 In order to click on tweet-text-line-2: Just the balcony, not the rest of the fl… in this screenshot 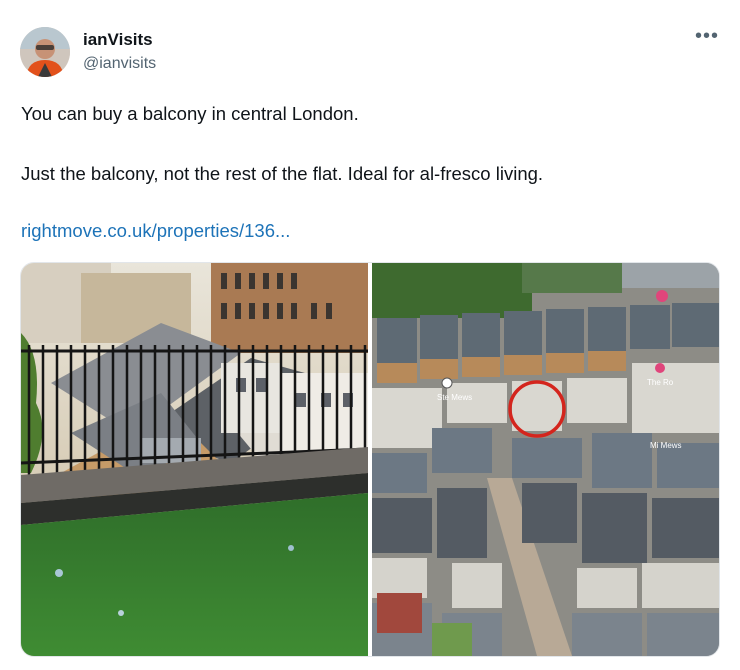, I will do `click(282, 173)`.